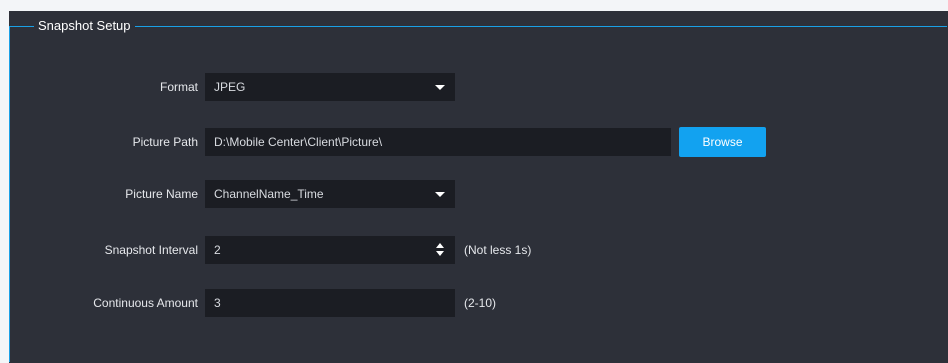 The height and width of the screenshot is (363, 948). I want to click on picture-name-value: ChannelName_Time, so click(269, 194).